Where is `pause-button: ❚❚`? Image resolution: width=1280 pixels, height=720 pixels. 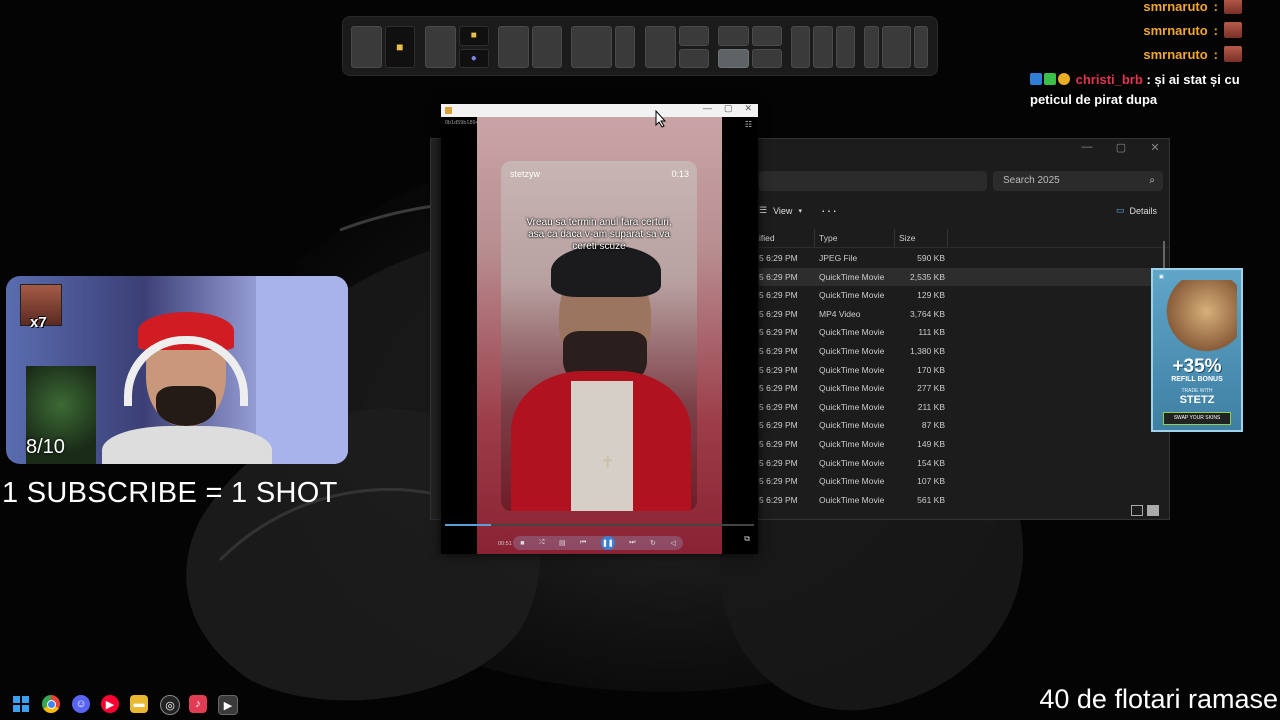
pause-button: ❚❚ is located at coordinates (607, 543).